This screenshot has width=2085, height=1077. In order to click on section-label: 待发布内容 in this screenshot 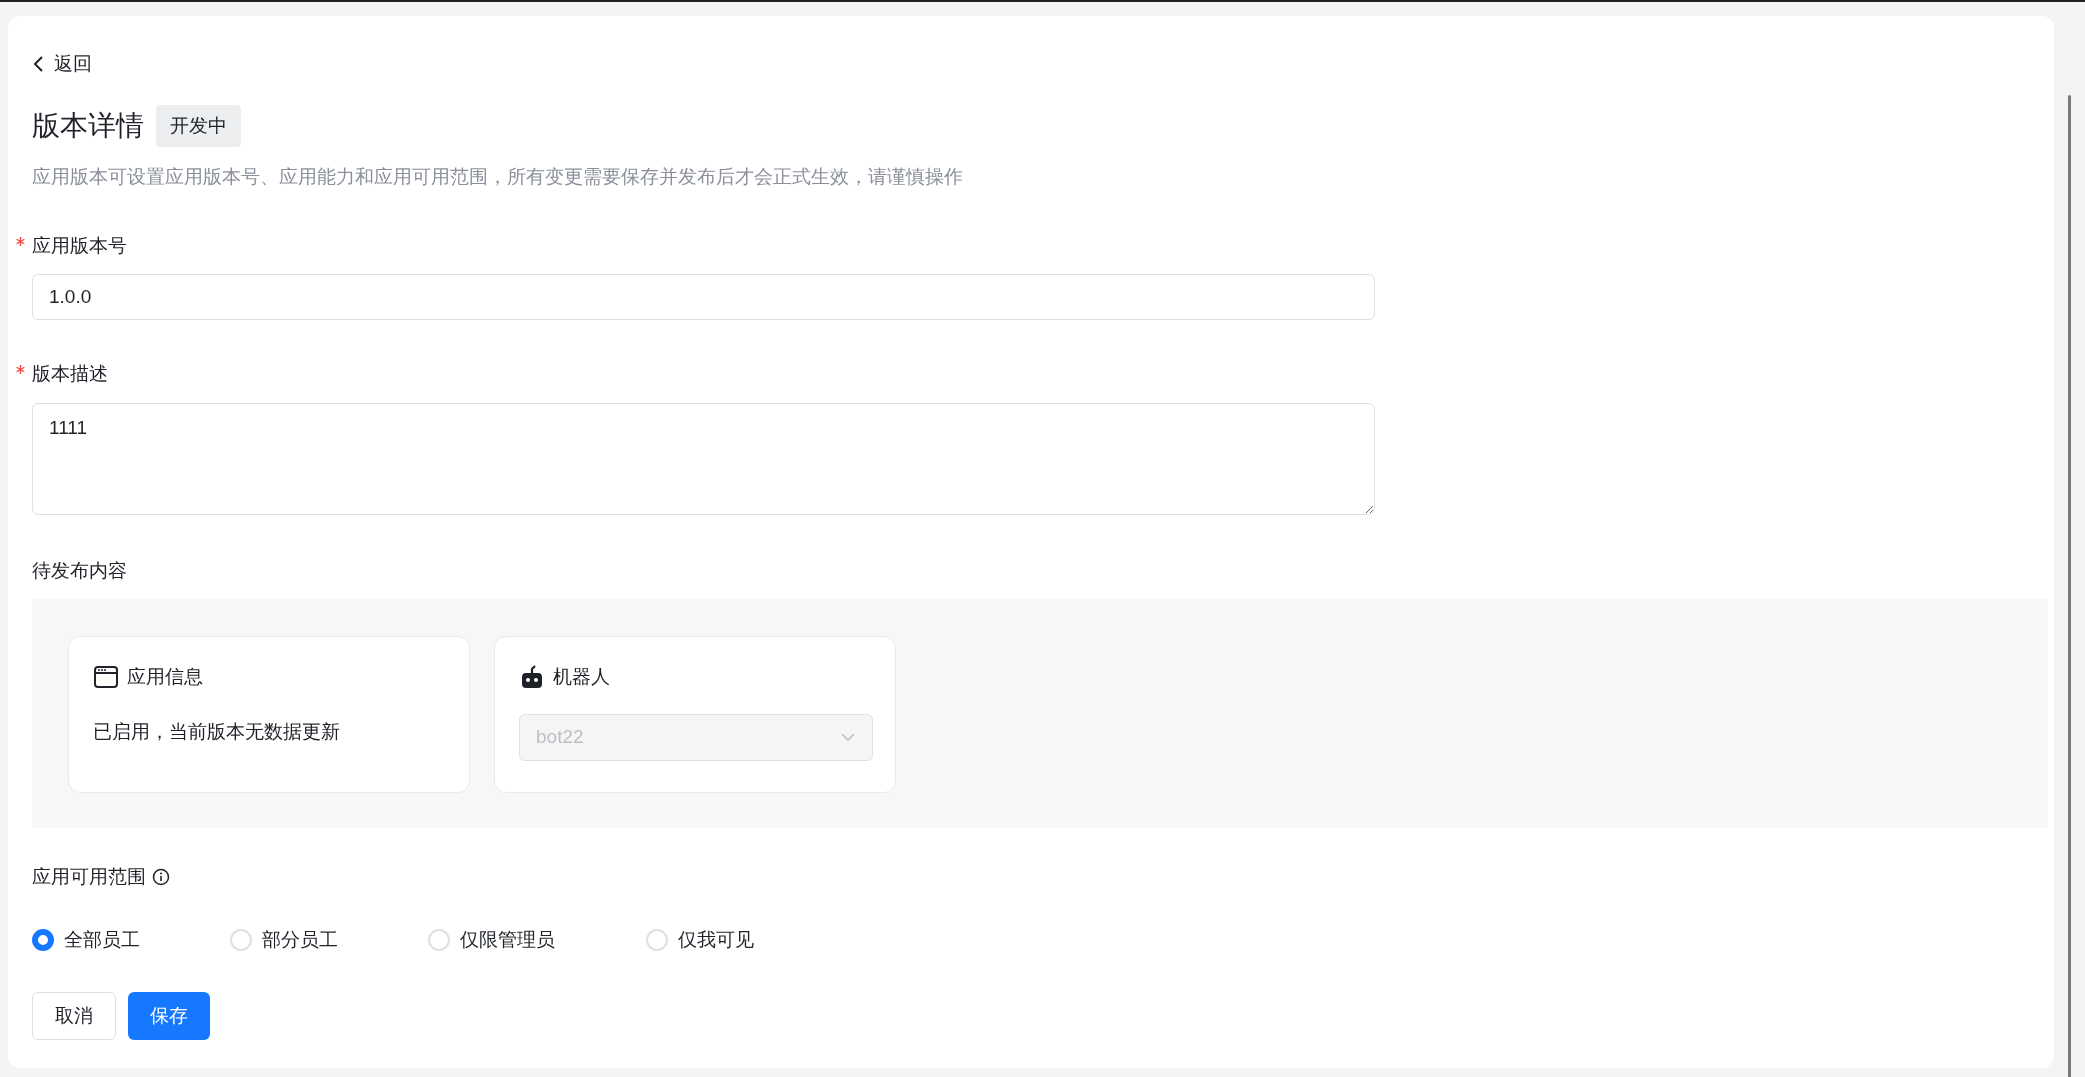, I will do `click(79, 570)`.